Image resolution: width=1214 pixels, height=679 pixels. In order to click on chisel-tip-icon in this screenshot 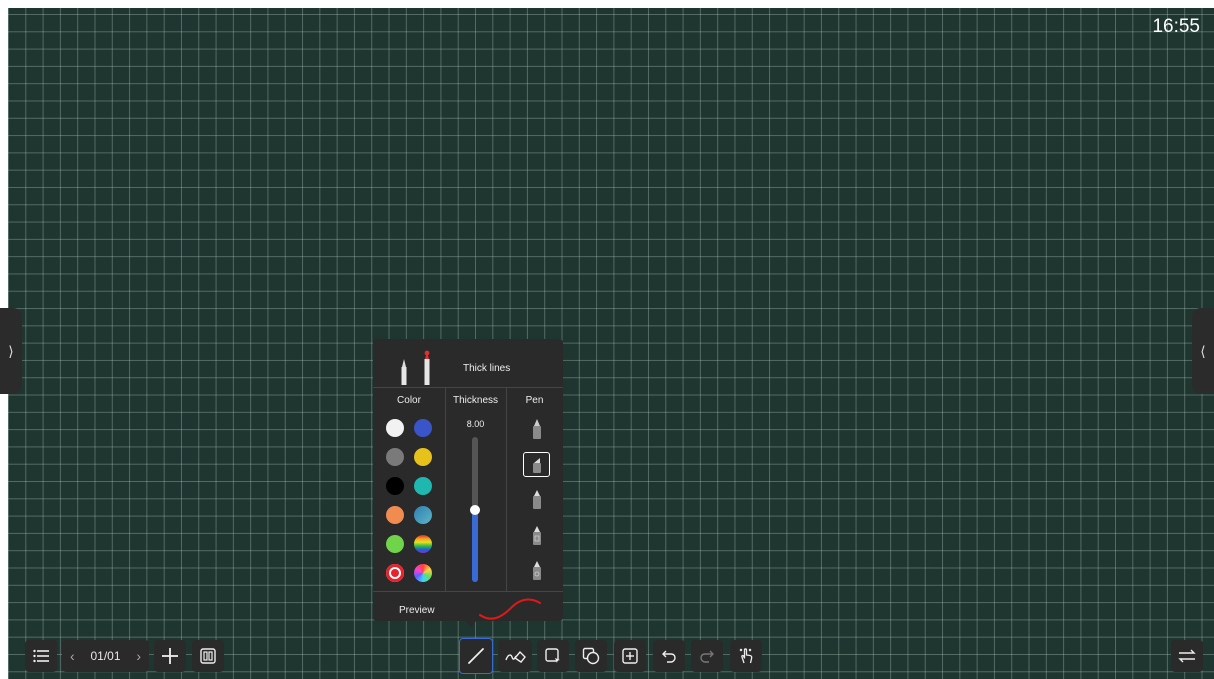, I will do `click(536, 465)`.